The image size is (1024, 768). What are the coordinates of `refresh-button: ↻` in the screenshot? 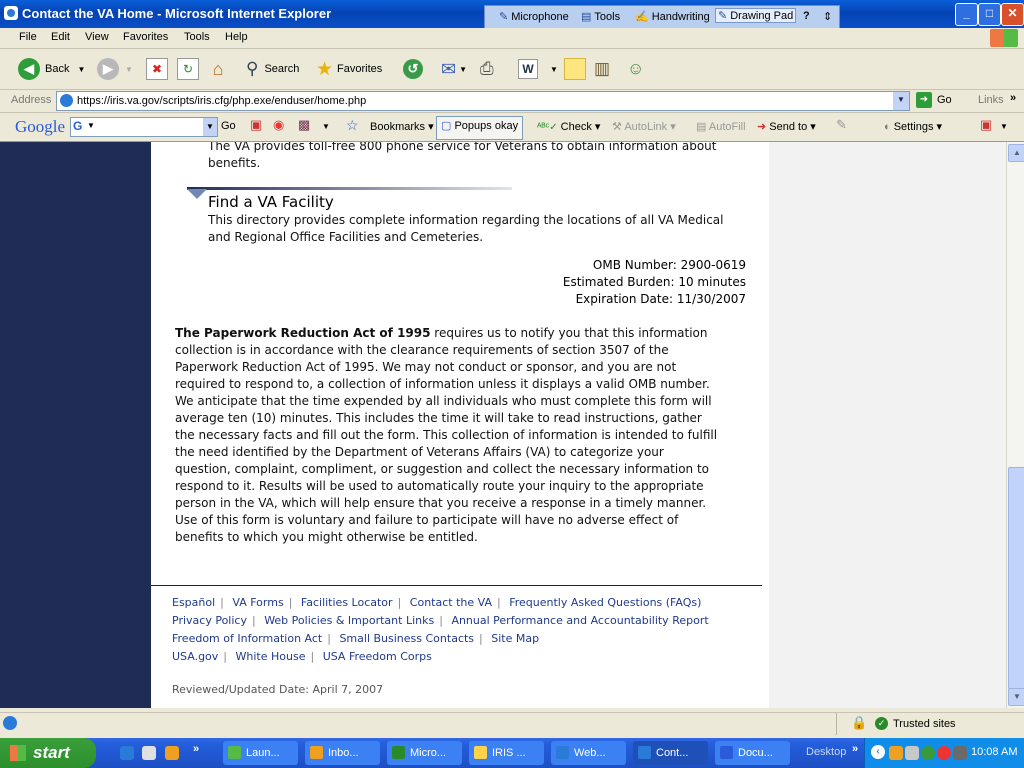 It's located at (188, 69).